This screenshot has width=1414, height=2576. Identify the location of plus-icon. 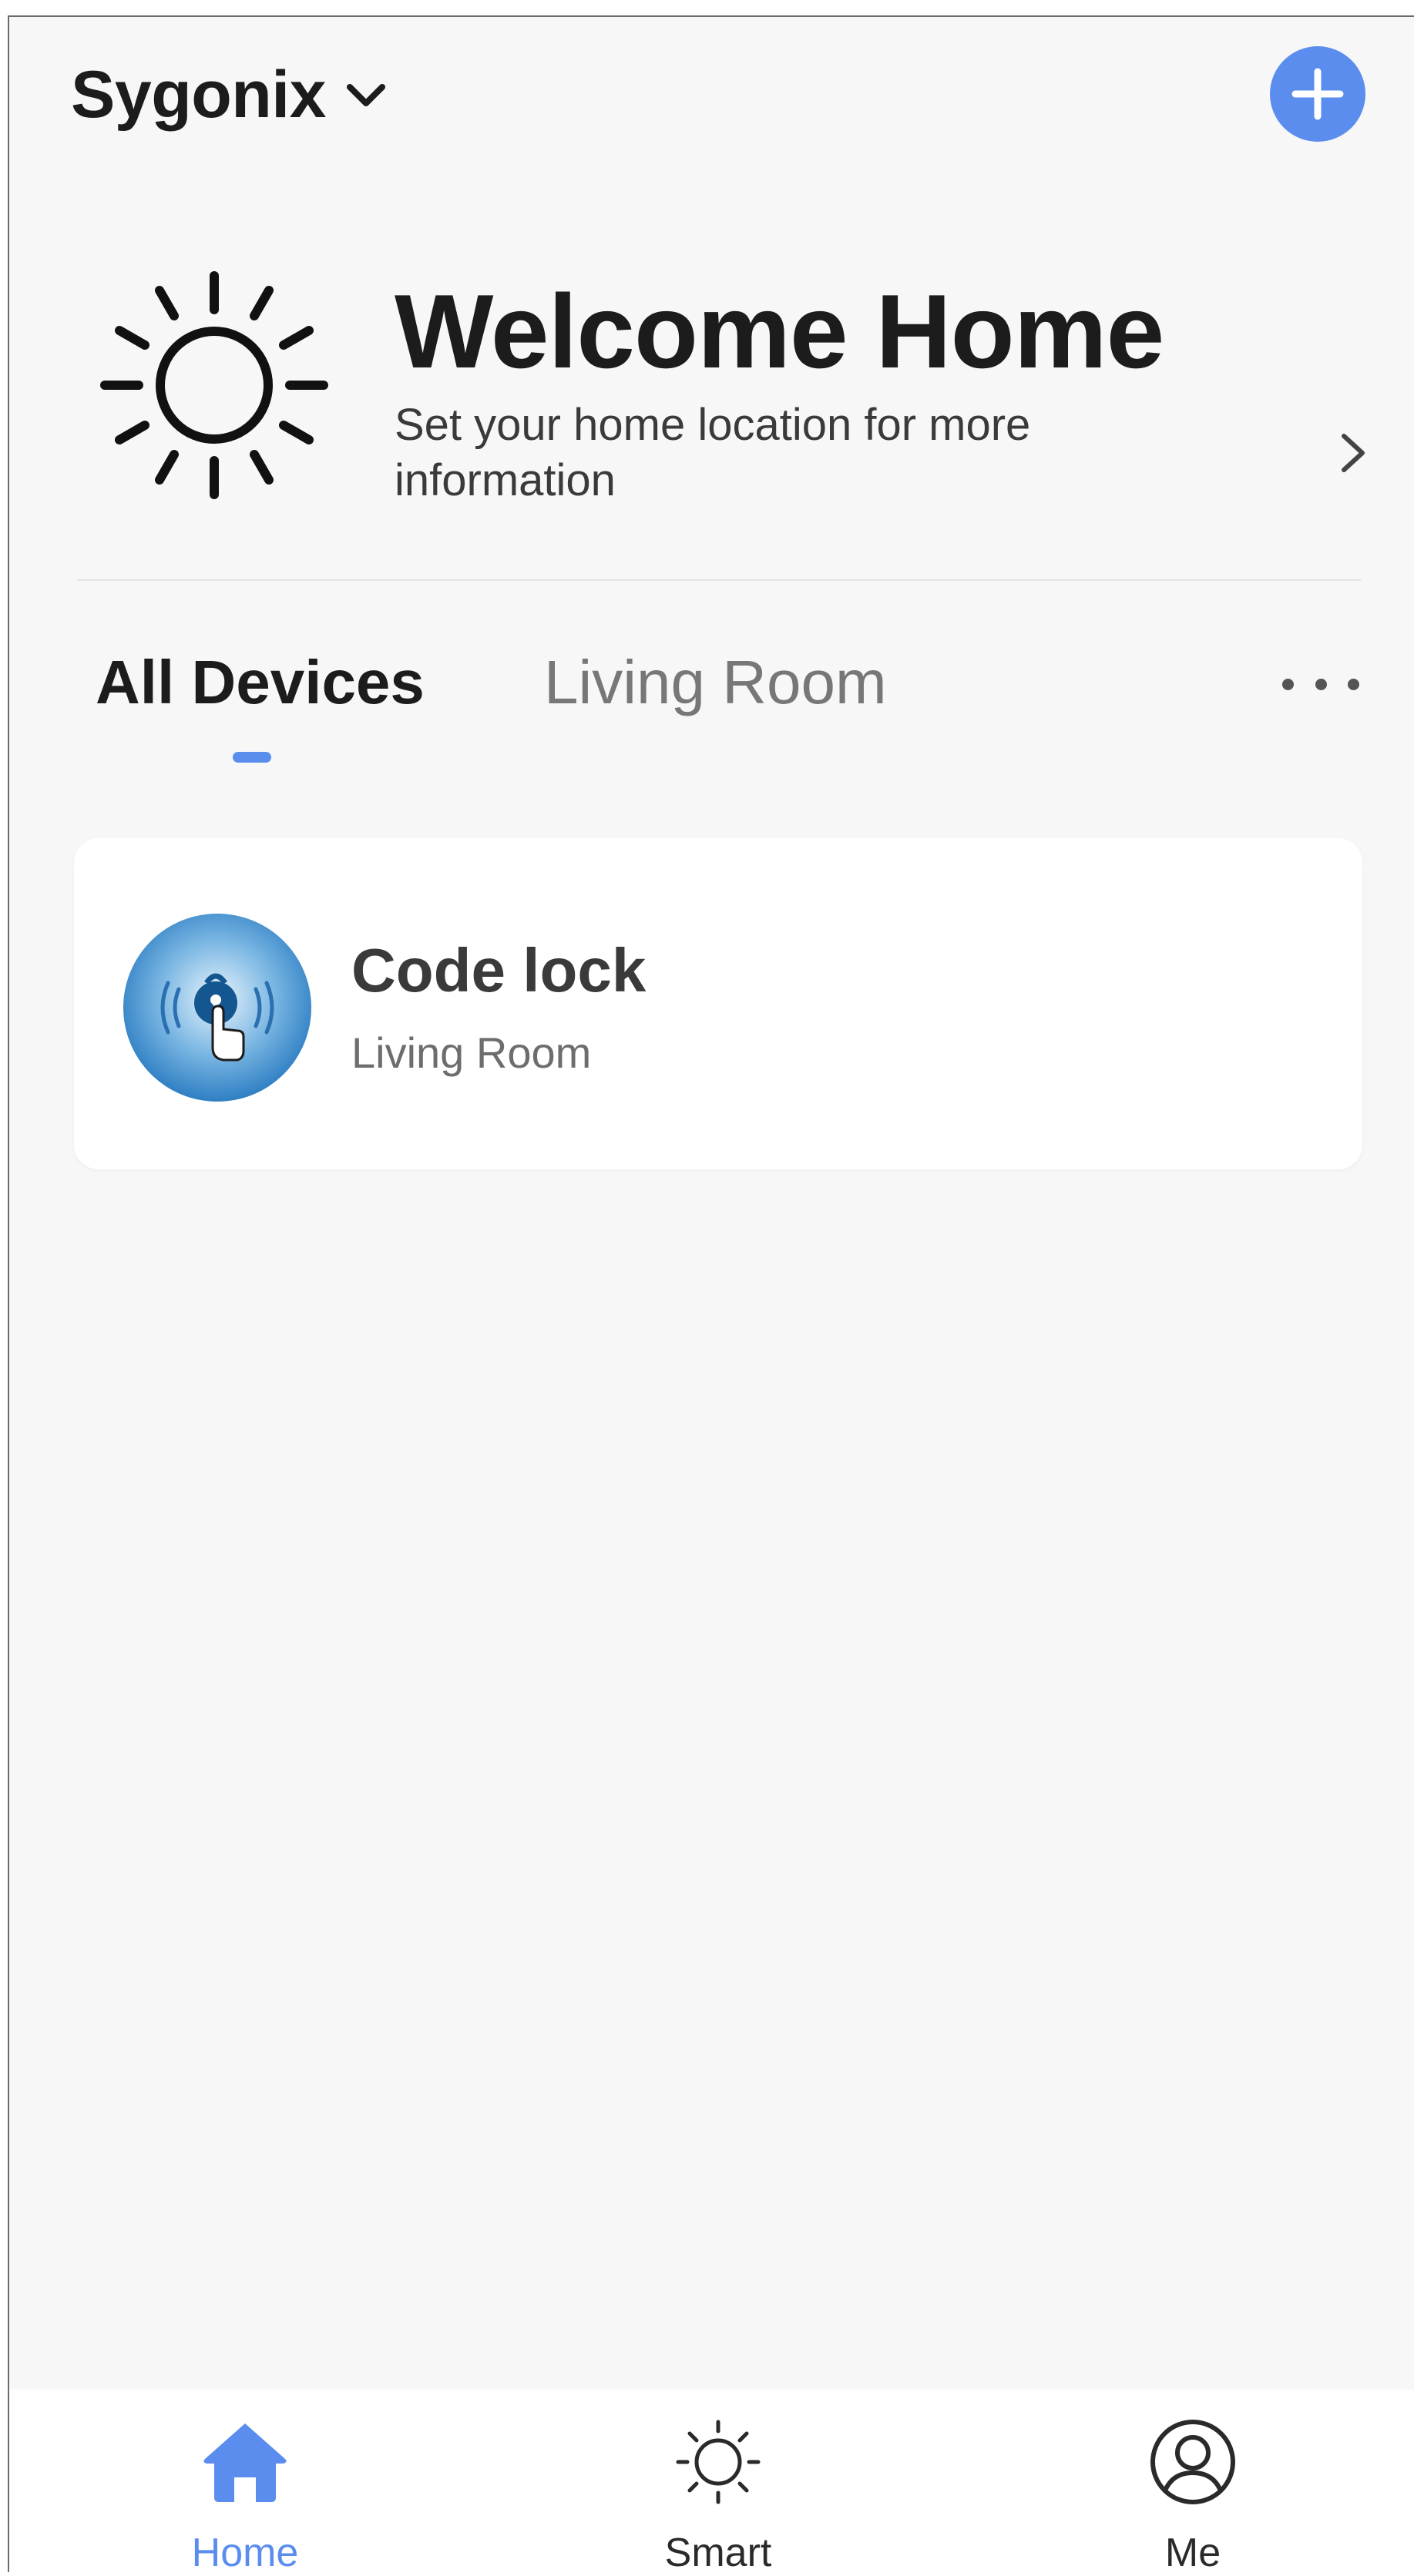
(1318, 94).